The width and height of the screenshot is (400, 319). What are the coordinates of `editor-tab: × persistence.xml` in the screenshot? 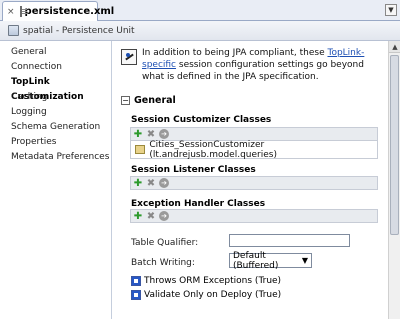 It's located at (58, 11).